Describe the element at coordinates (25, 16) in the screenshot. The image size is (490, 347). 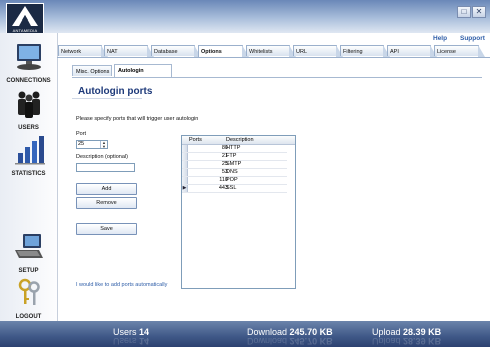
I see `logo-a-icon` at that location.